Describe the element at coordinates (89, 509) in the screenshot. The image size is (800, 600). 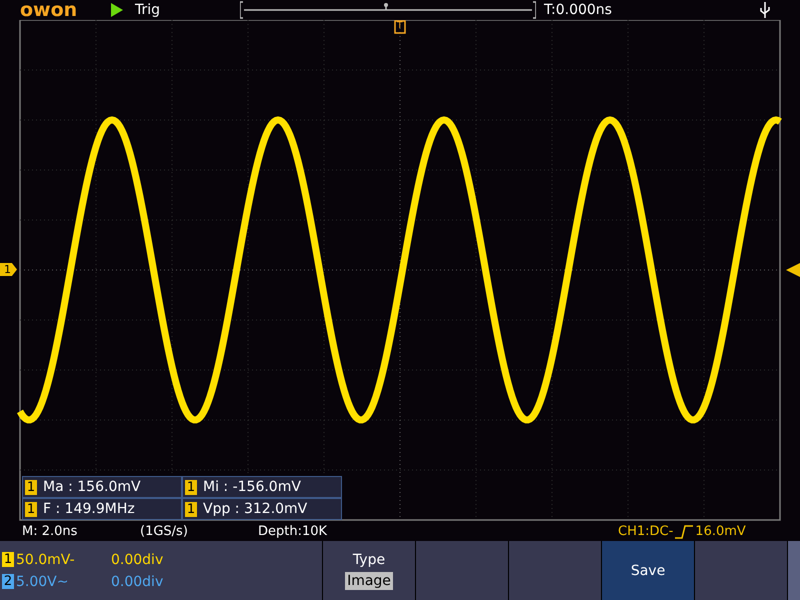
I see `measurement-value: F : 149.9MHz` at that location.